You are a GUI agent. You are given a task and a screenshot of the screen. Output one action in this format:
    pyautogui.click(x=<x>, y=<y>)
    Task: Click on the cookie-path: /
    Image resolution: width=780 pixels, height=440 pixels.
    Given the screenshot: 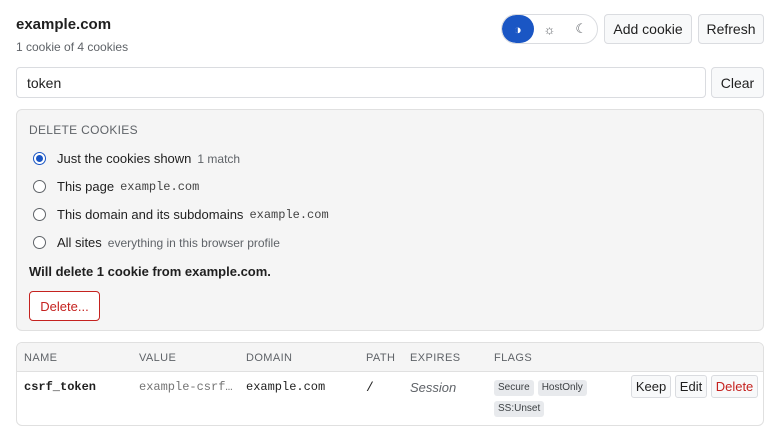 What is the action you would take?
    pyautogui.click(x=370, y=387)
    